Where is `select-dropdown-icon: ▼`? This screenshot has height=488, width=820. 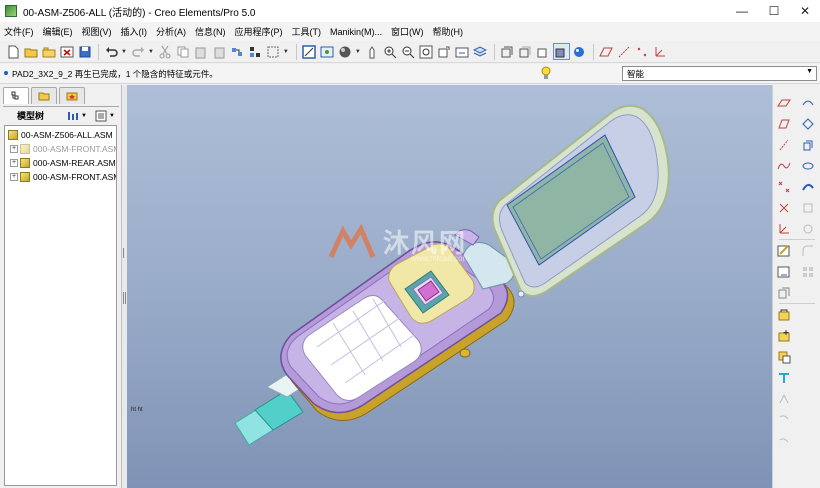 select-dropdown-icon: ▼ is located at coordinates (286, 52).